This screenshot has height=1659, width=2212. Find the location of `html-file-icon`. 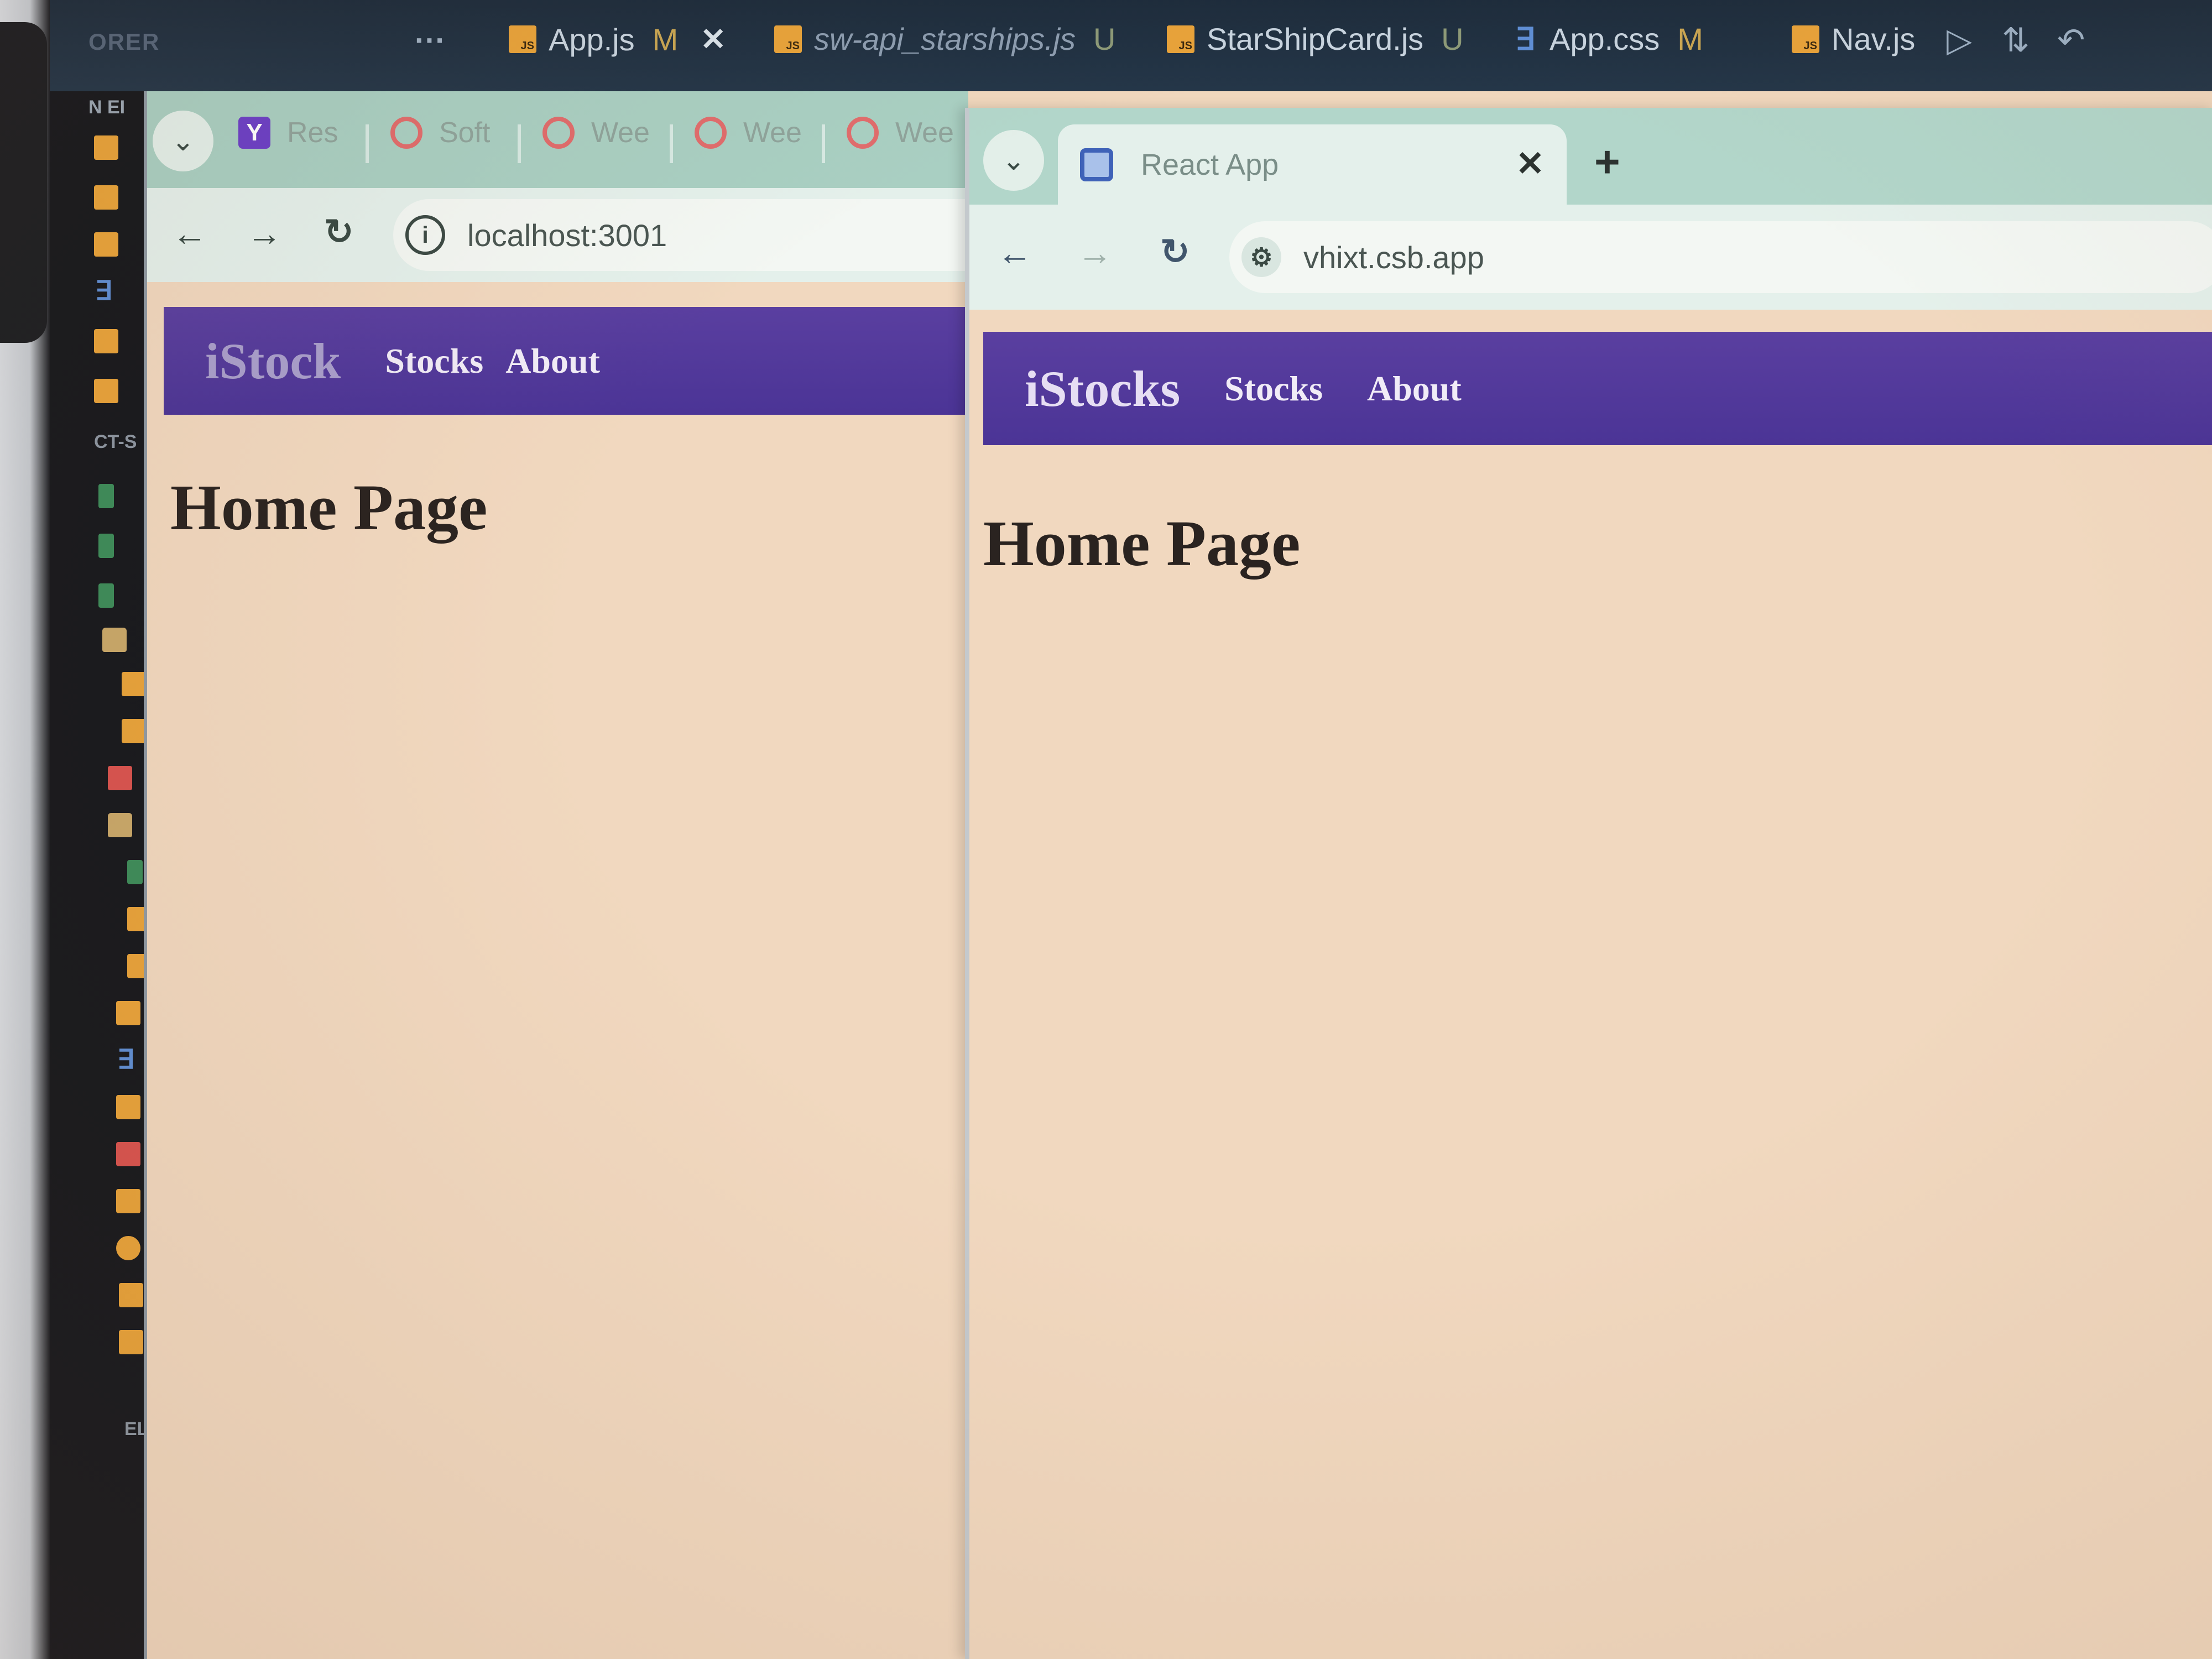

html-file-icon is located at coordinates (128, 1154).